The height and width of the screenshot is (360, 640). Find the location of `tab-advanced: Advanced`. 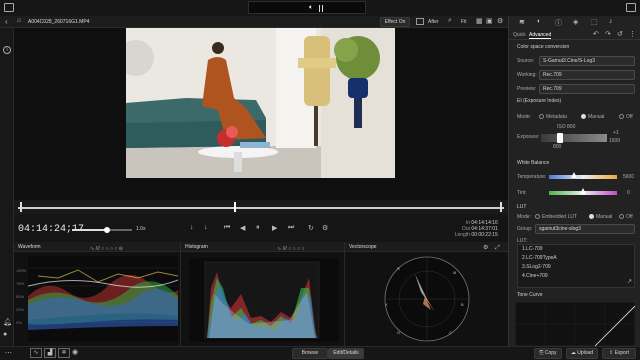

tab-advanced: Advanced is located at coordinates (540, 35).